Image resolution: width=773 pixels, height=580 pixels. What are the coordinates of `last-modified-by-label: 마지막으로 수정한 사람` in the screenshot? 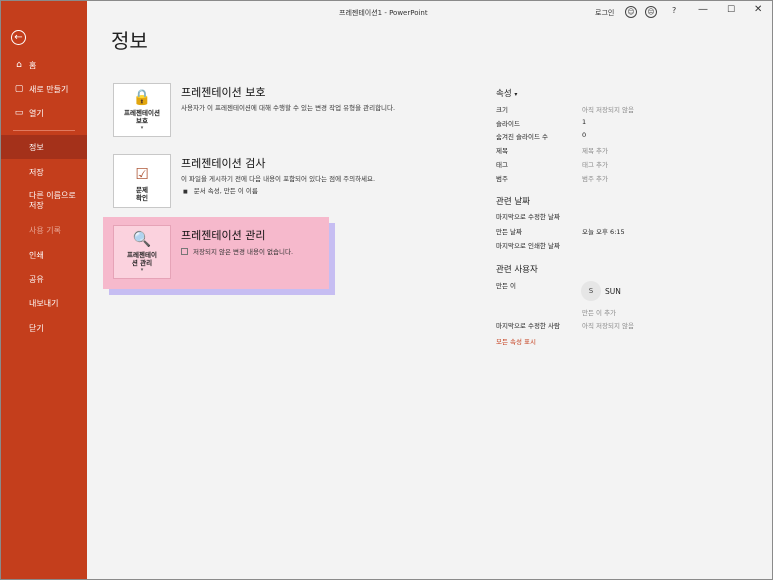 It's located at (528, 326).